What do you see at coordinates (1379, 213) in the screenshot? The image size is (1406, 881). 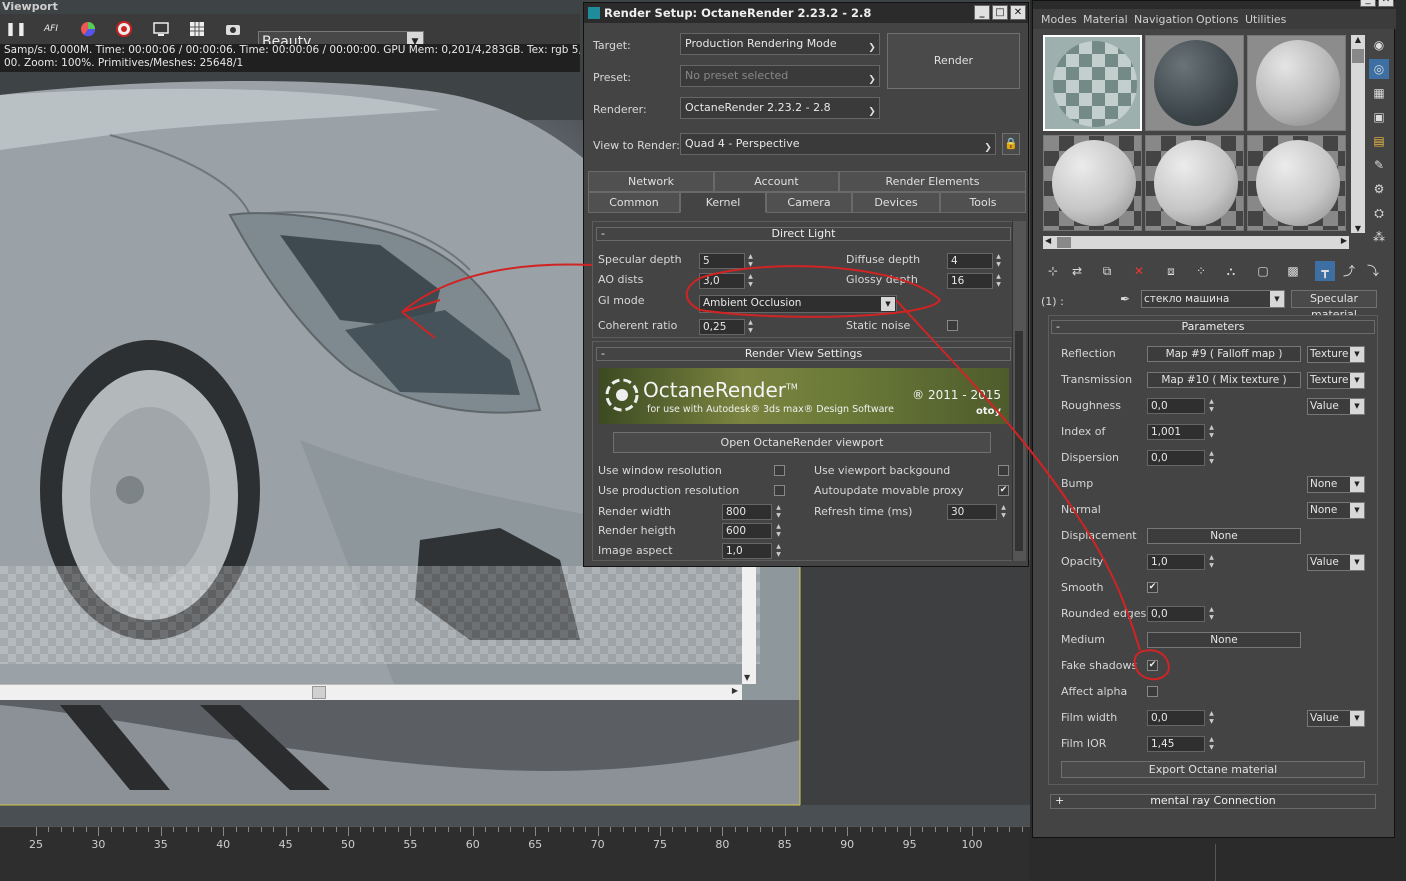 I see `select-by-material-icon: ⛭` at bounding box center [1379, 213].